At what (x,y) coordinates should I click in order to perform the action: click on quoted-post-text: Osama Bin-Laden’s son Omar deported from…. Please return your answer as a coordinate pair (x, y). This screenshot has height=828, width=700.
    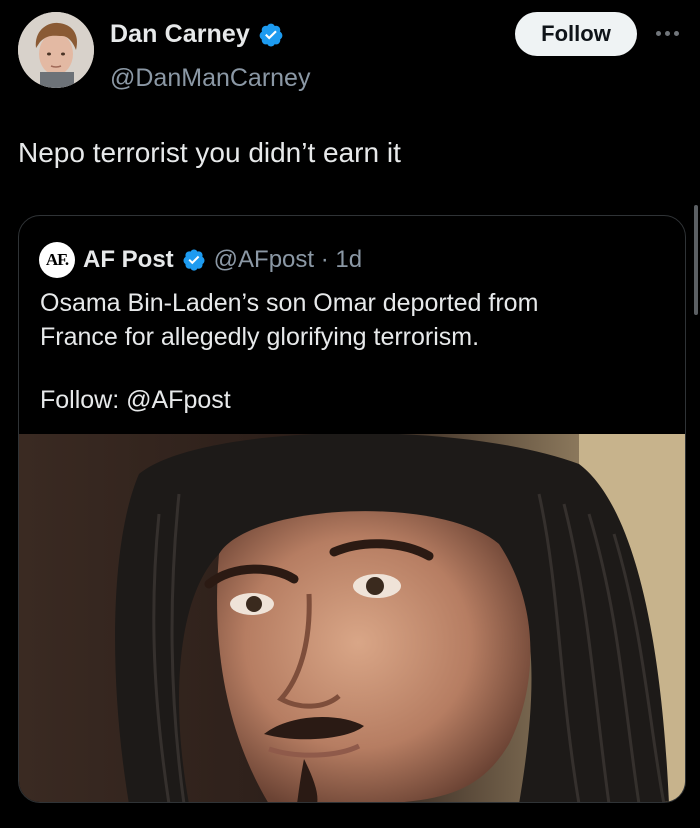
    Looking at the image, I should click on (350, 320).